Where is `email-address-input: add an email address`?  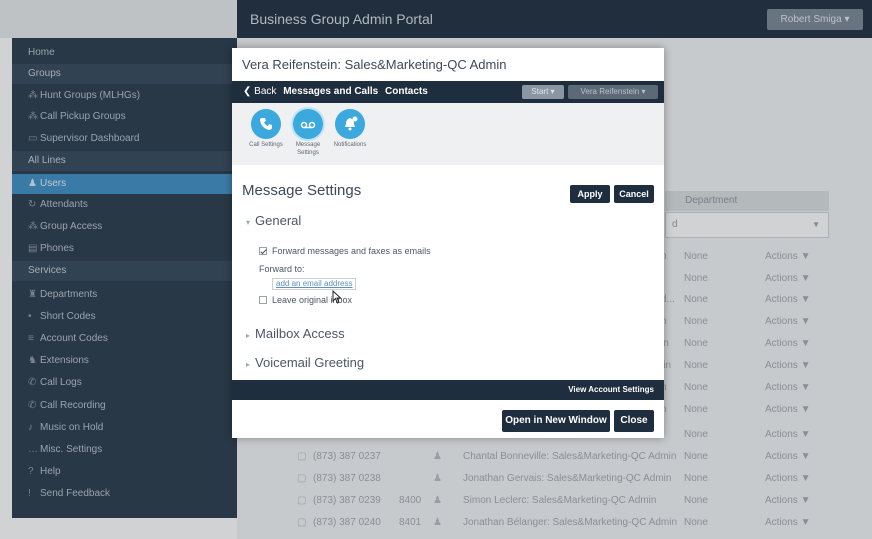
email-address-input: add an email address is located at coordinates (314, 284).